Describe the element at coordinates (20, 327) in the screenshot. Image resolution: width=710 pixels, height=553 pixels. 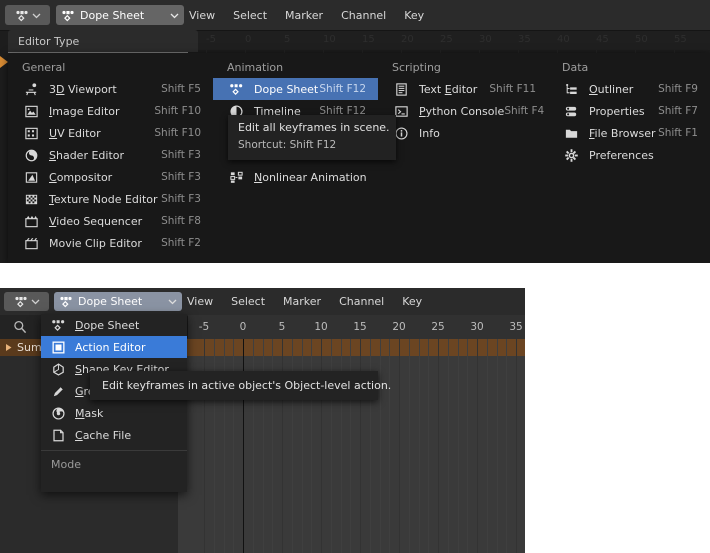
I see `search-input` at that location.